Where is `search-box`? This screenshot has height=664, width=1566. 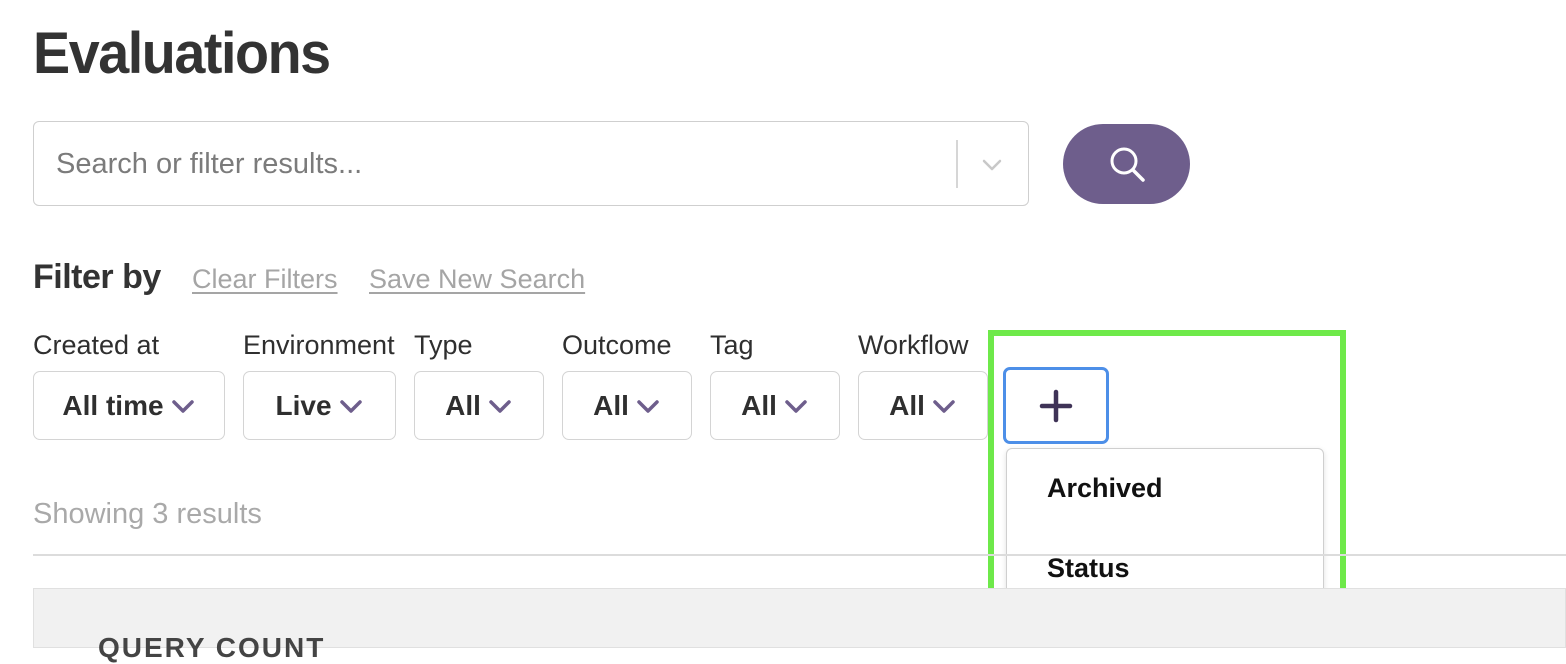 search-box is located at coordinates (531, 163).